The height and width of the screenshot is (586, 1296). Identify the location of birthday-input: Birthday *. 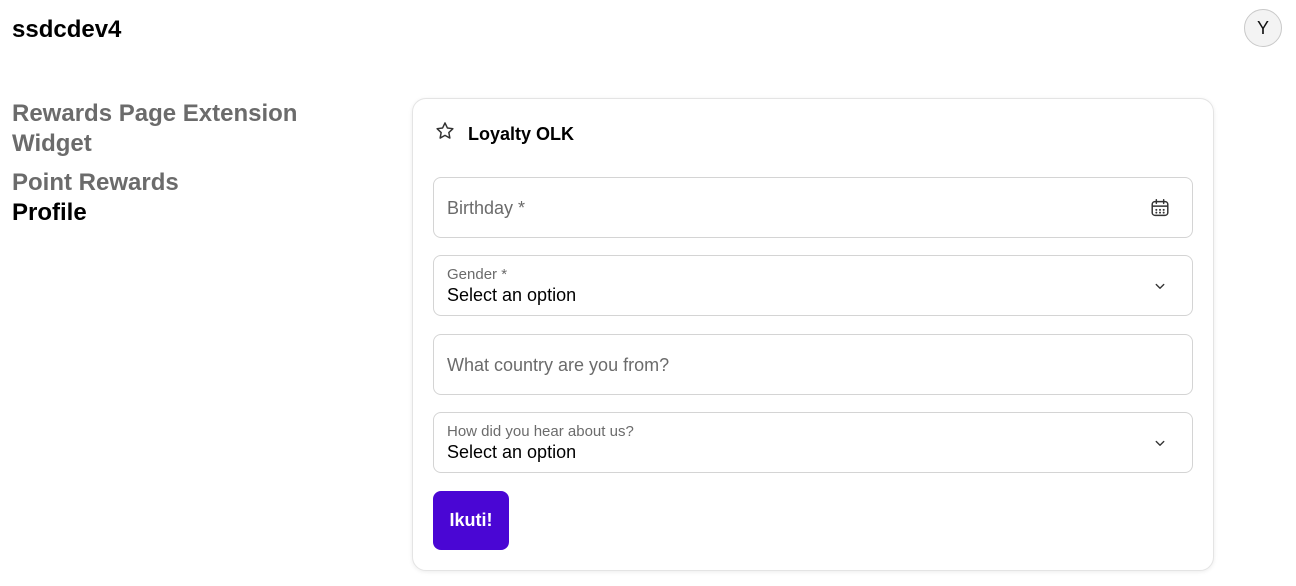
(813, 207).